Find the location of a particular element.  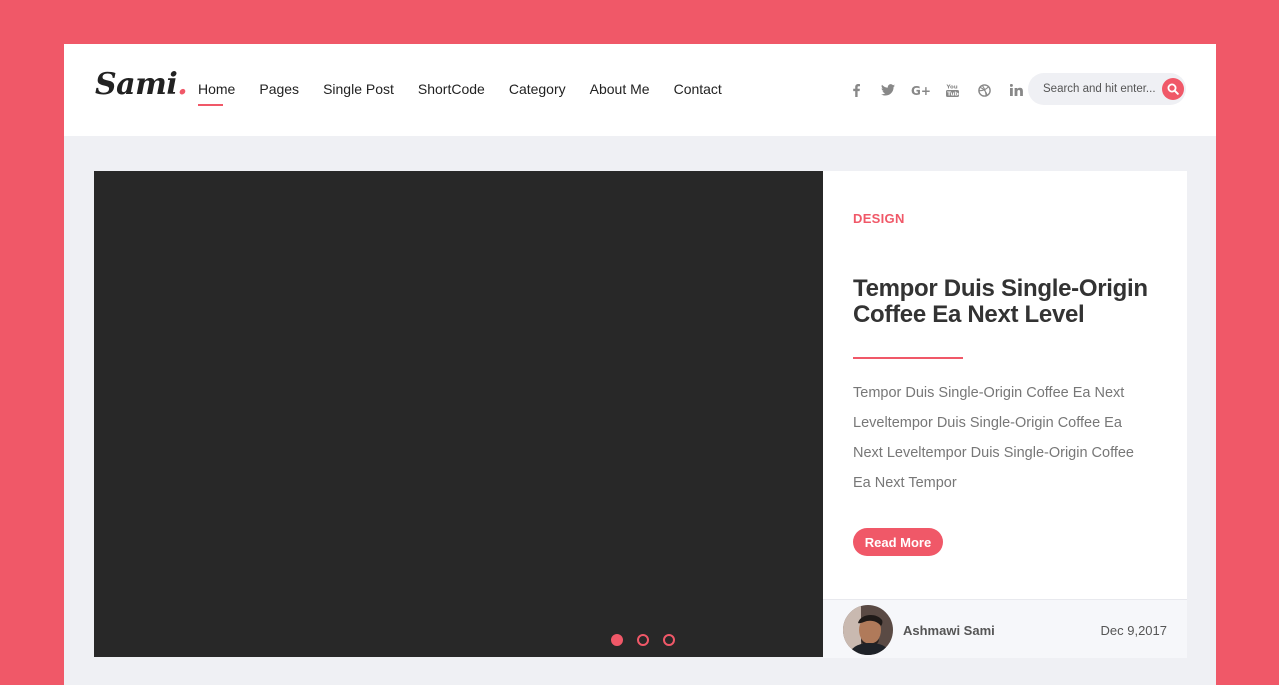

google-plus-icon: G+ is located at coordinates (920, 90).